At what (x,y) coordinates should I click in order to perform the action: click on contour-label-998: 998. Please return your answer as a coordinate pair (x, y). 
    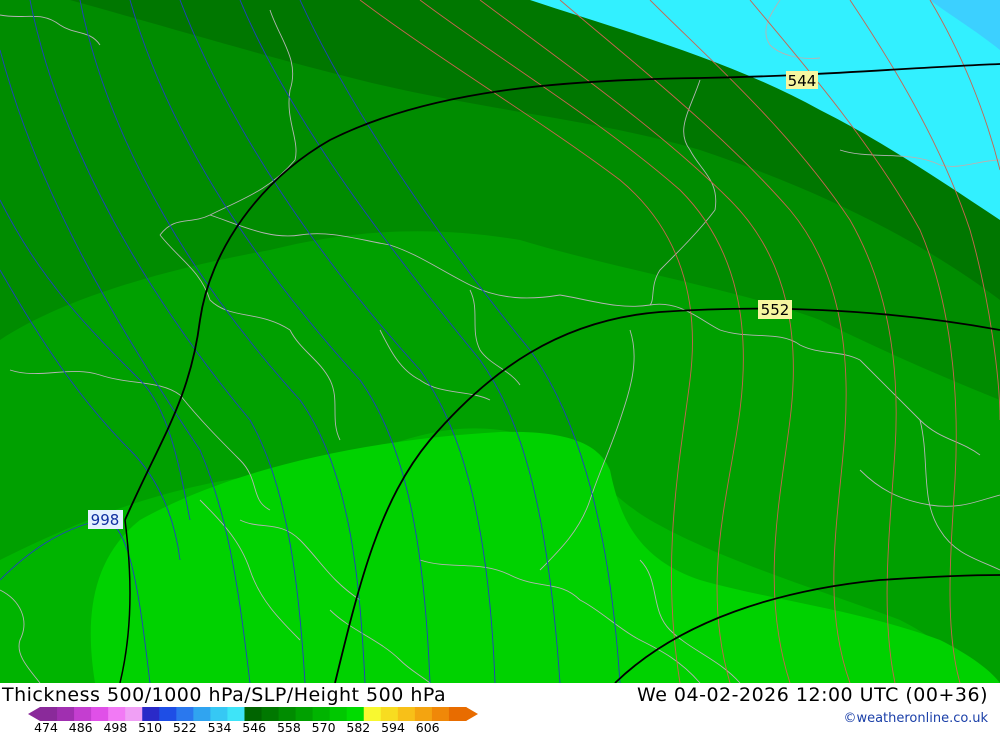
    Looking at the image, I should click on (105, 519).